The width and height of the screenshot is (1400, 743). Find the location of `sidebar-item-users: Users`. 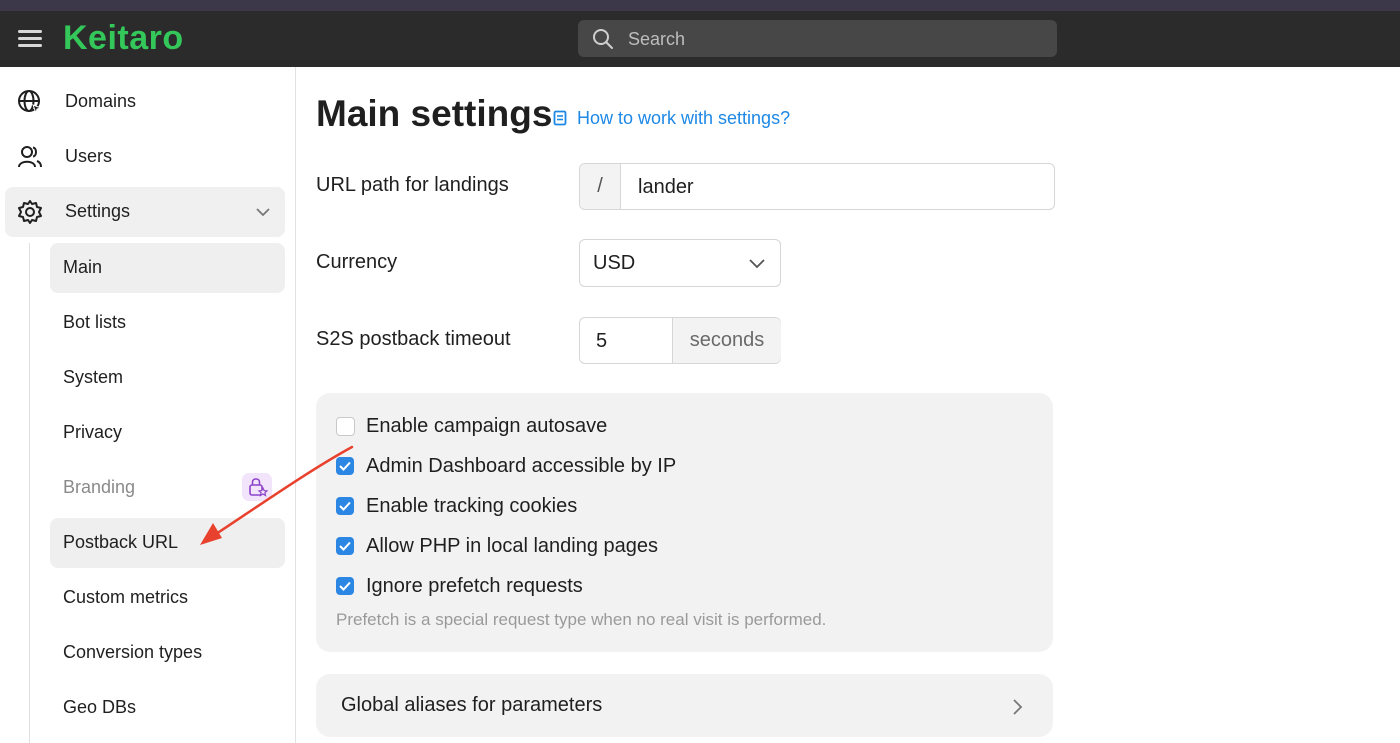

sidebar-item-users: Users is located at coordinates (145, 157).